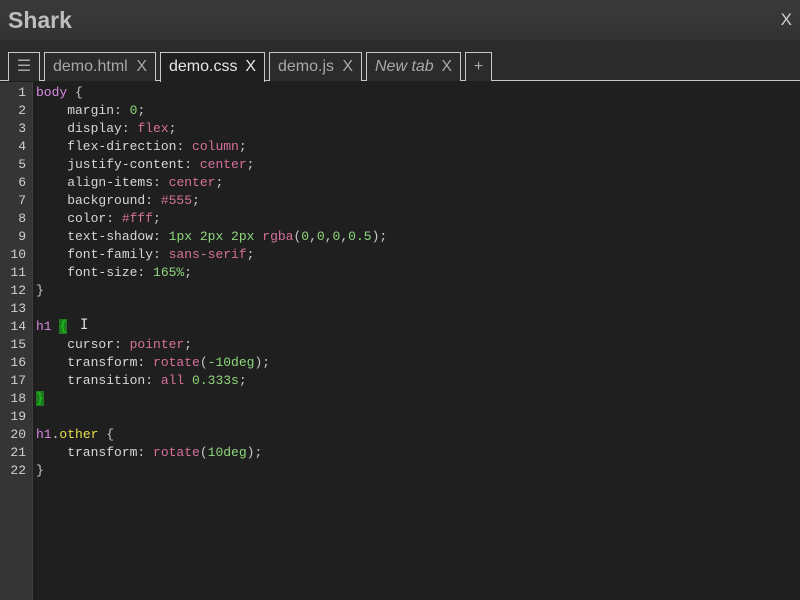 The image size is (800, 600). Describe the element at coordinates (18, 398) in the screenshot. I see `line-number: 18` at that location.